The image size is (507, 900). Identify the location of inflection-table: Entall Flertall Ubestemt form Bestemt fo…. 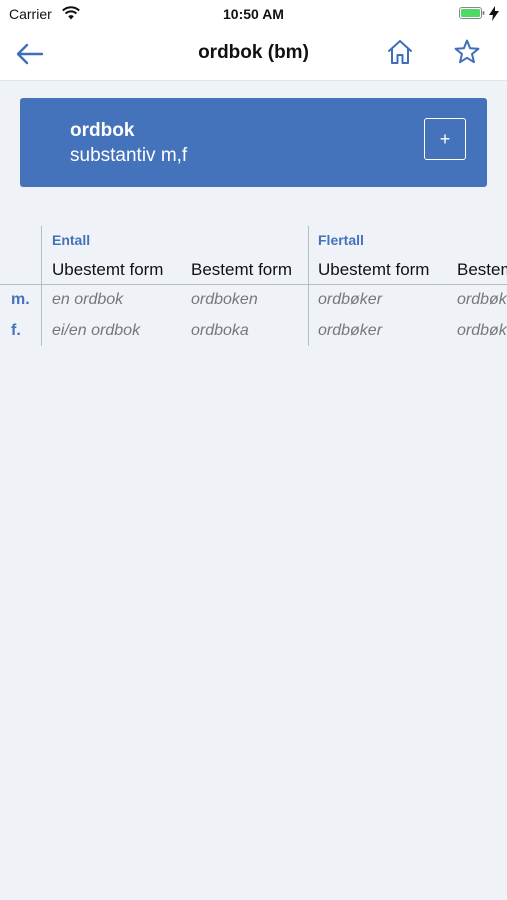
(253, 288).